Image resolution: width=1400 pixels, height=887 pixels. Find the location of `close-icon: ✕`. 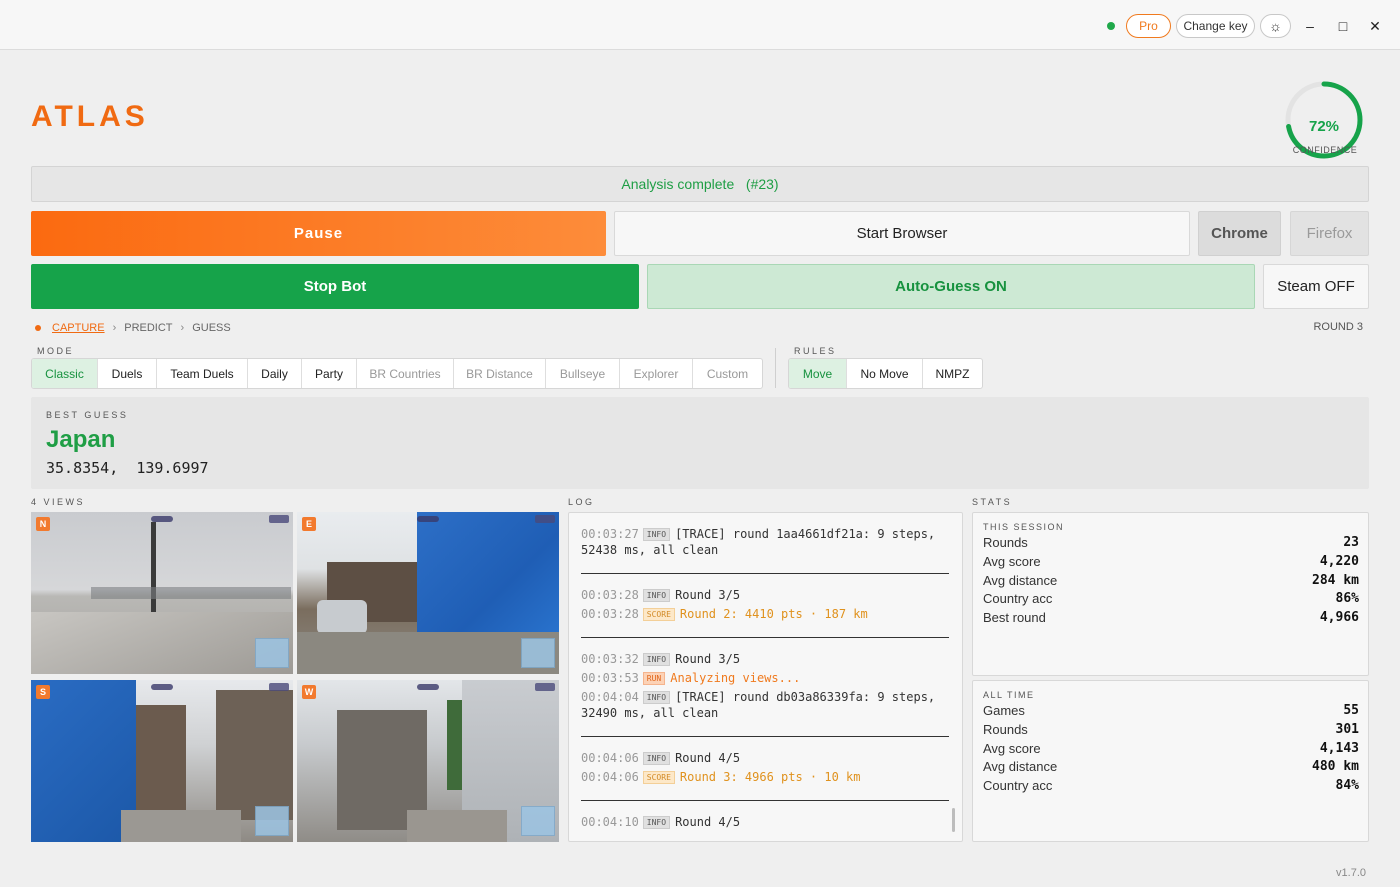

close-icon: ✕ is located at coordinates (1375, 26).